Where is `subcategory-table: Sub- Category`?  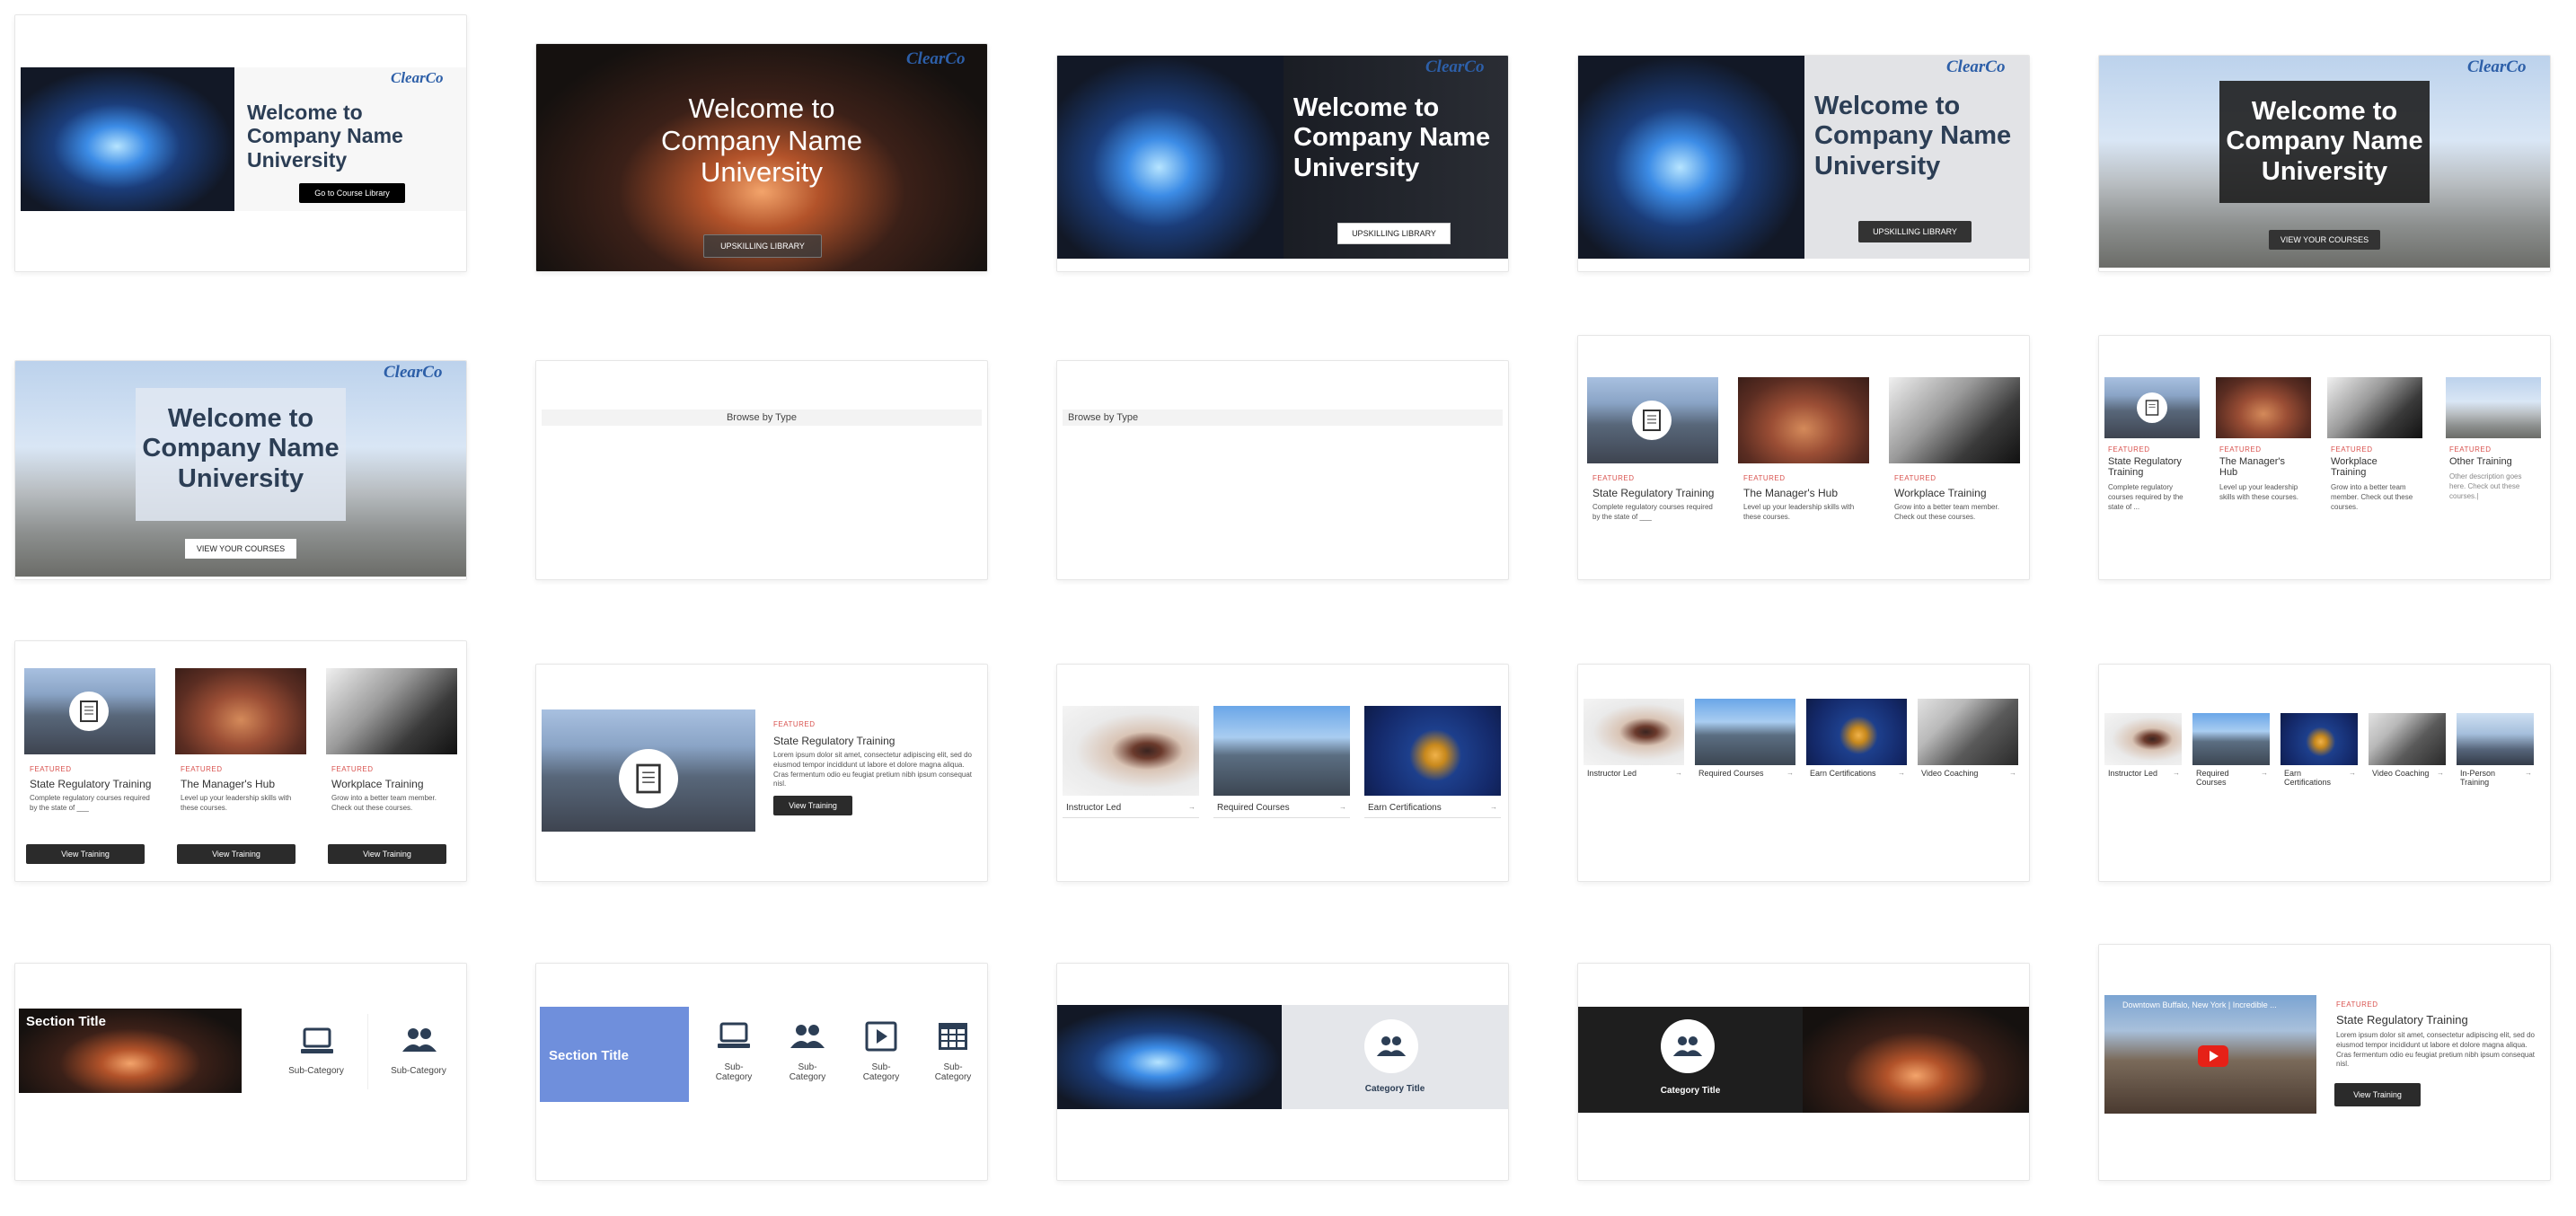
subcategory-table: Sub- Category is located at coordinates (953, 1067).